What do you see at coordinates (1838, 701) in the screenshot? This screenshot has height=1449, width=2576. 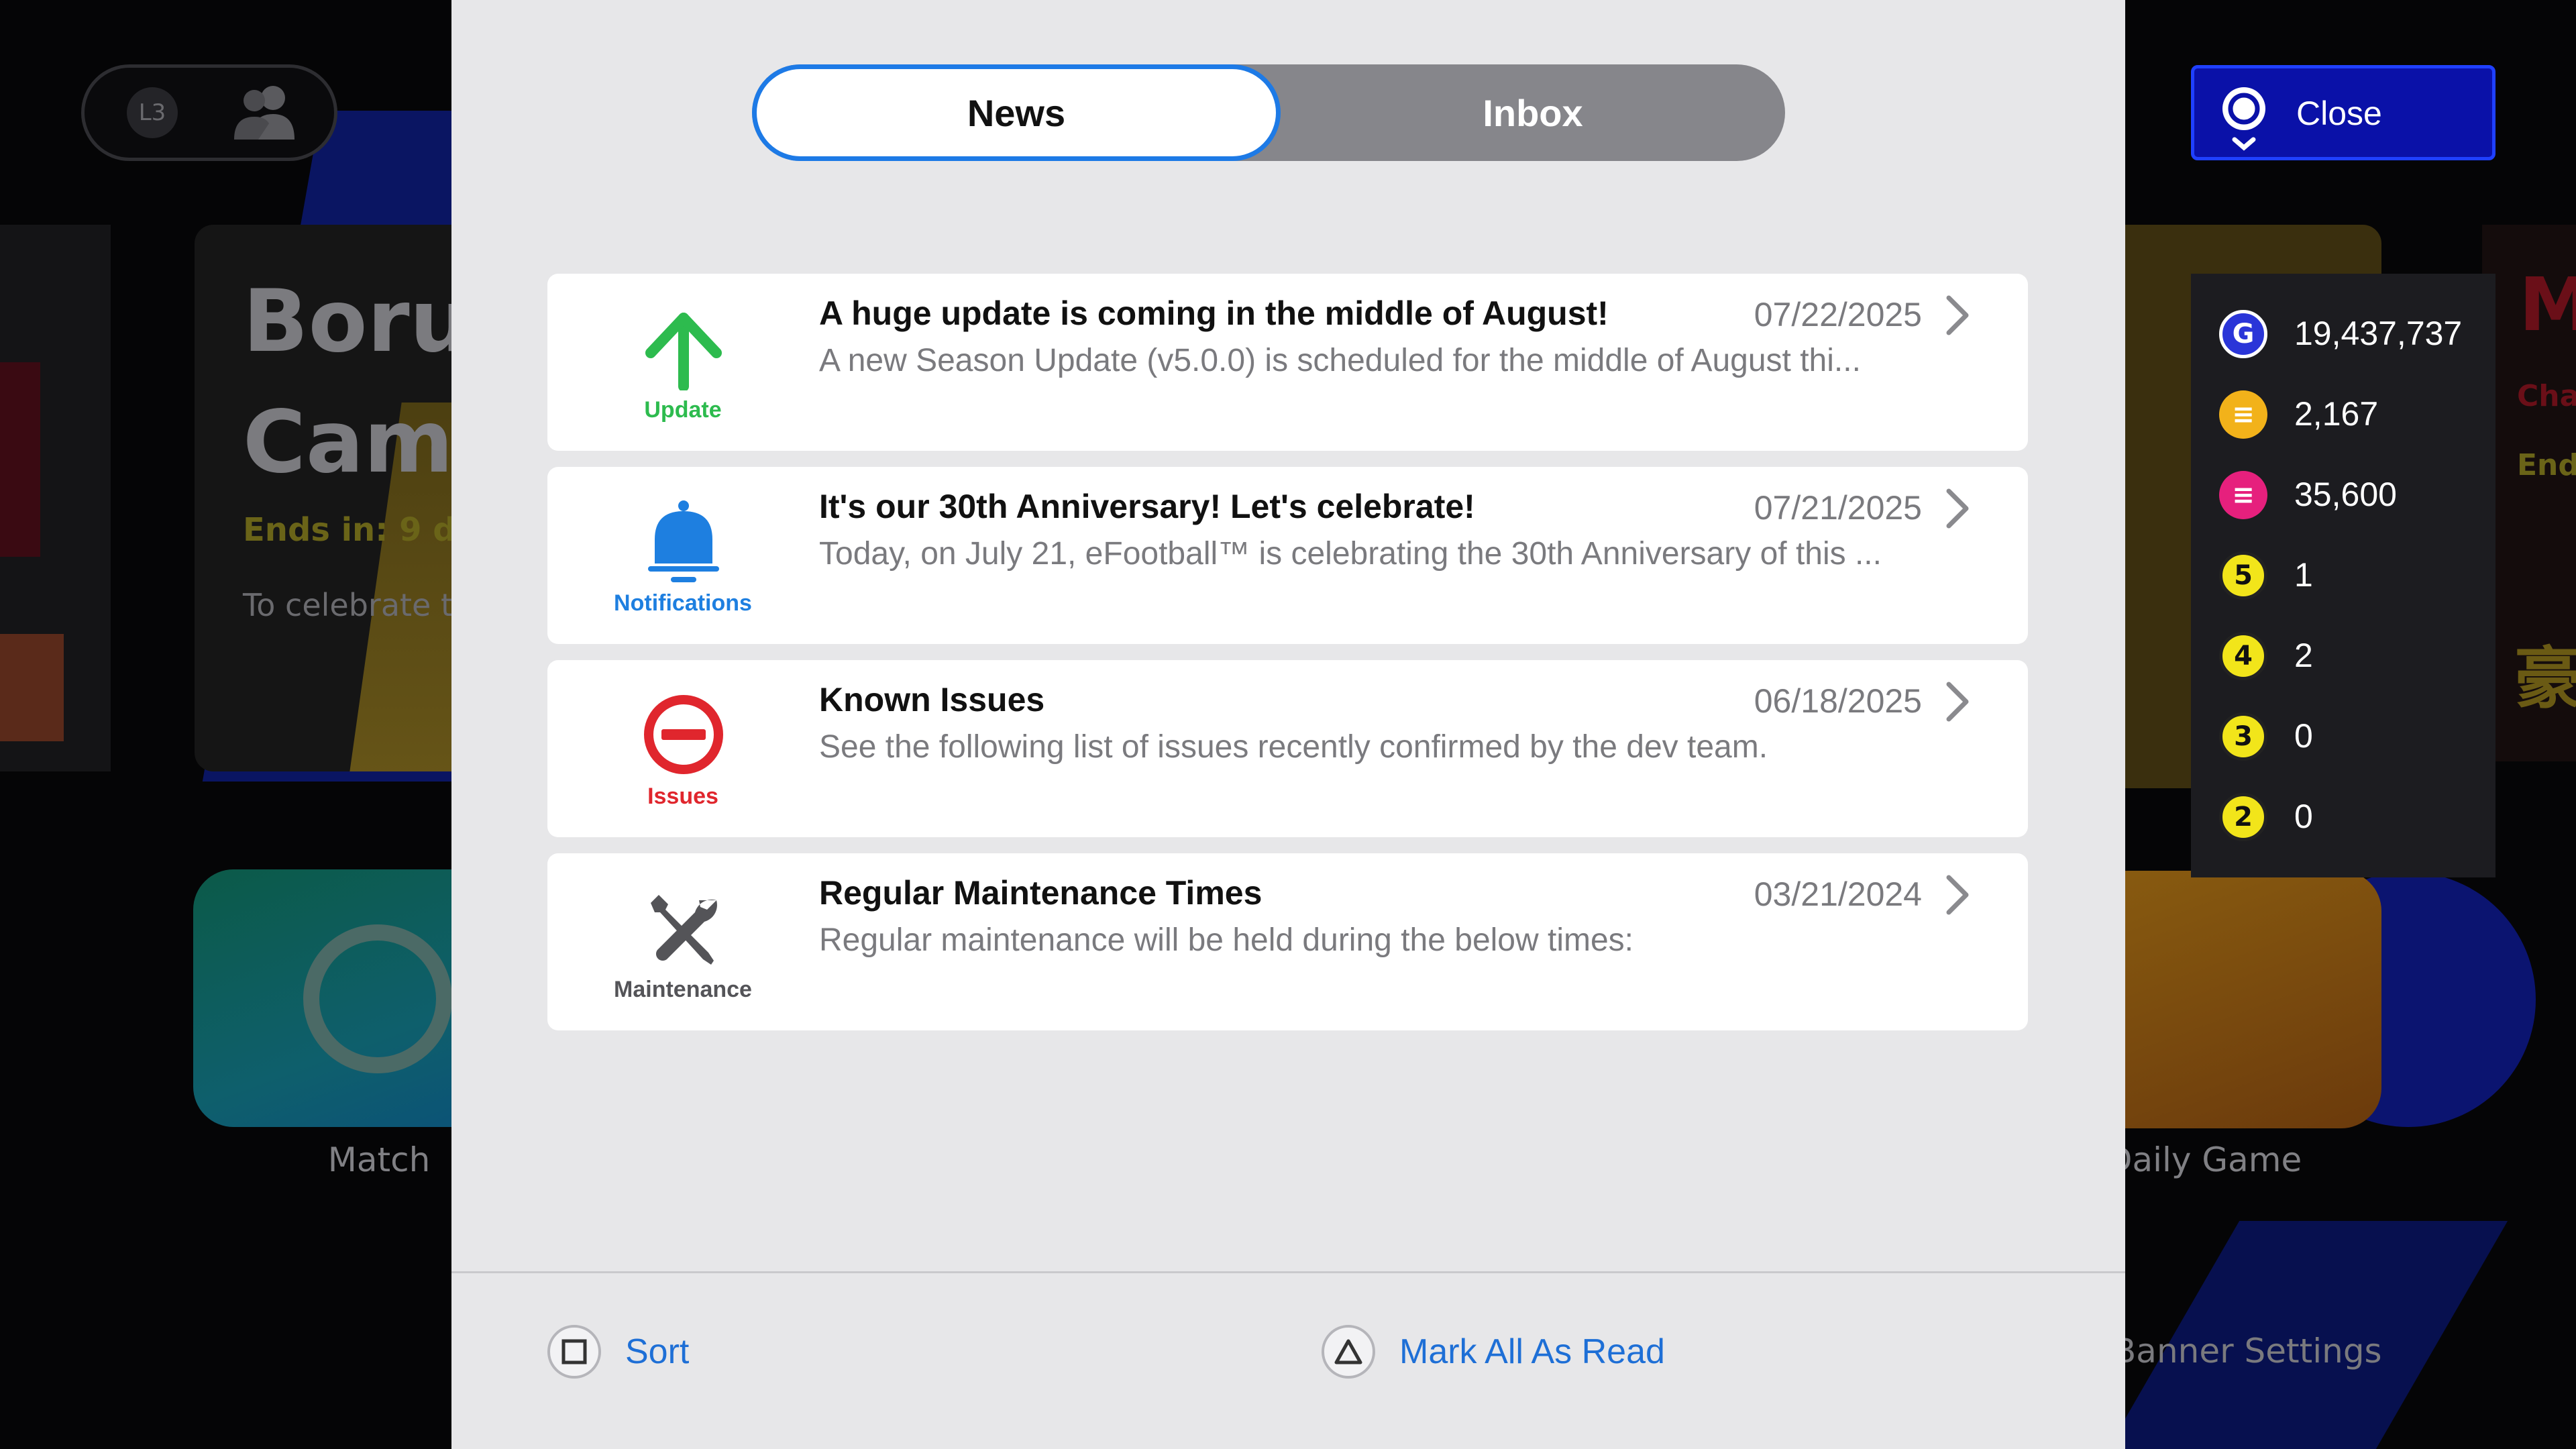 I see `news-date: 06/18/2025` at bounding box center [1838, 701].